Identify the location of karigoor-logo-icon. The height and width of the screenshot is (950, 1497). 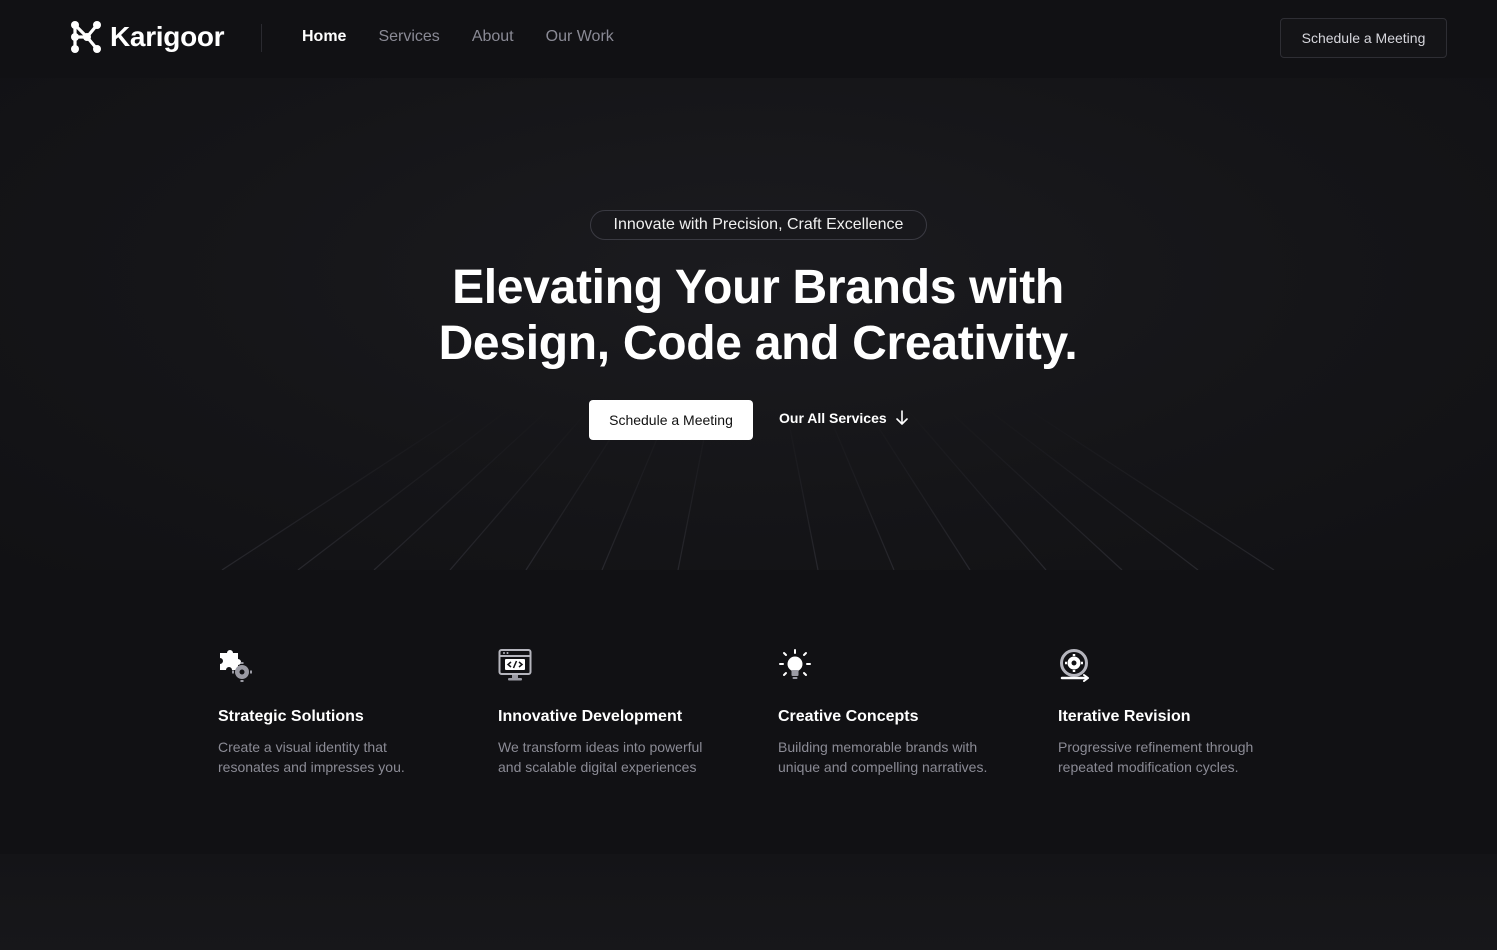
(86, 37).